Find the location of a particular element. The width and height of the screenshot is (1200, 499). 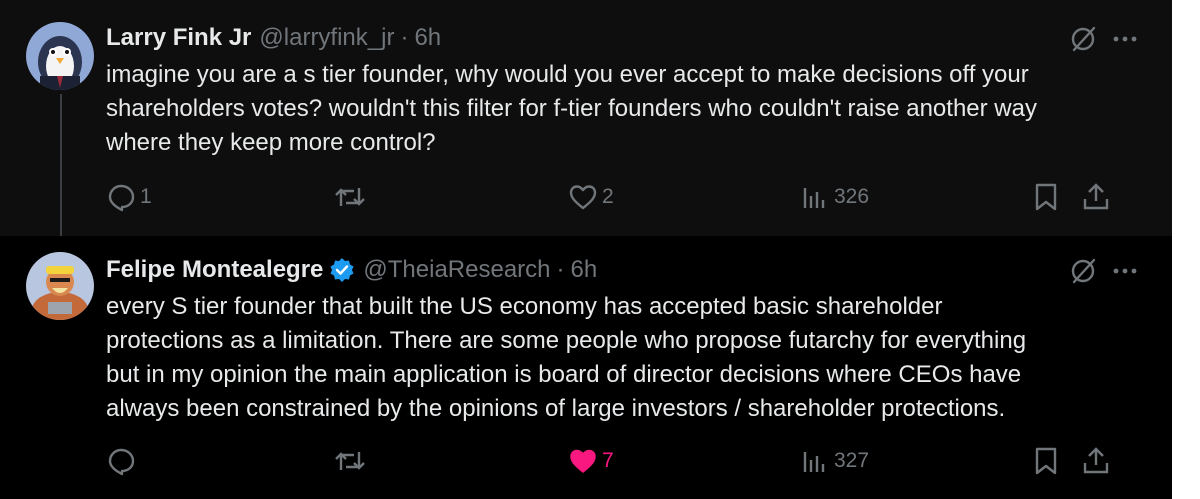

author-name: Larry Fink Jr is located at coordinates (178, 38).